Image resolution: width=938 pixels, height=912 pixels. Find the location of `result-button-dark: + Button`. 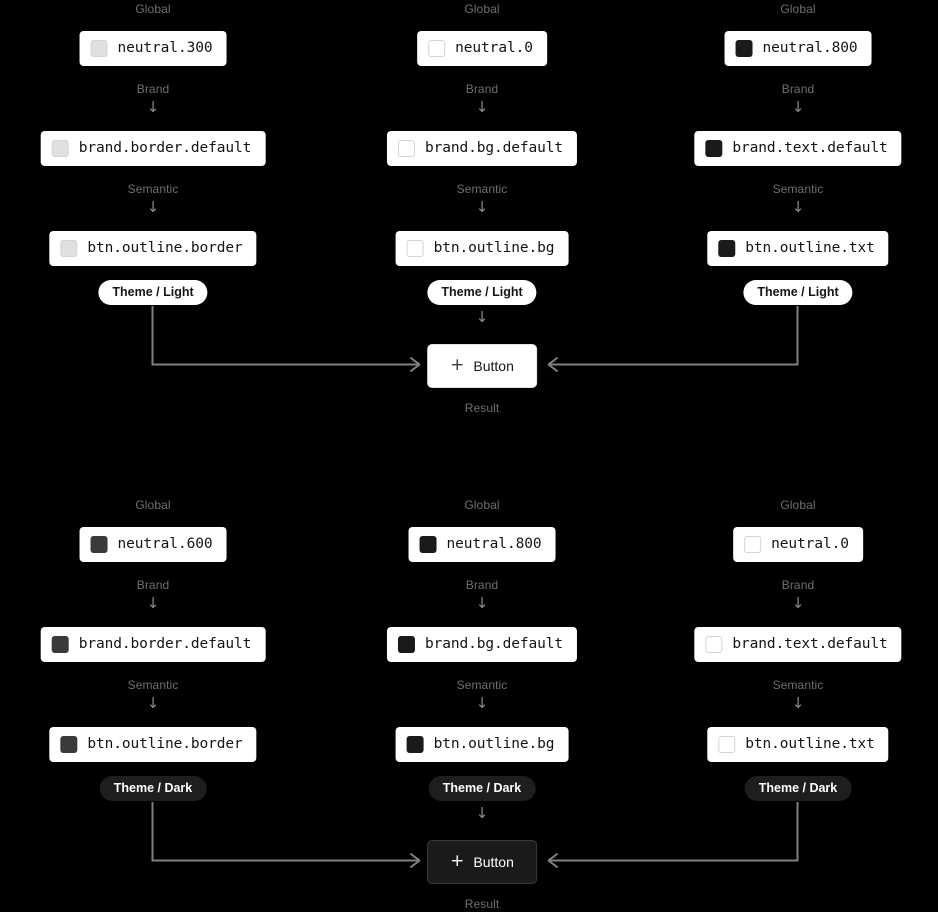

result-button-dark: + Button is located at coordinates (482, 862).